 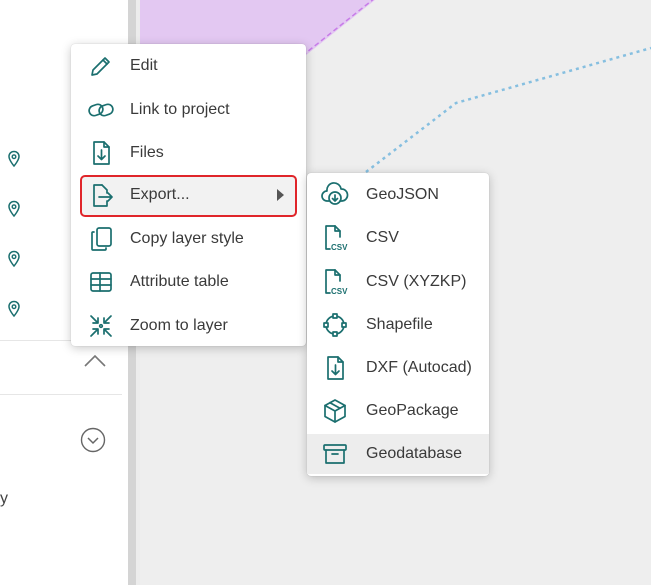 I want to click on archive-icon, so click(x=335, y=454).